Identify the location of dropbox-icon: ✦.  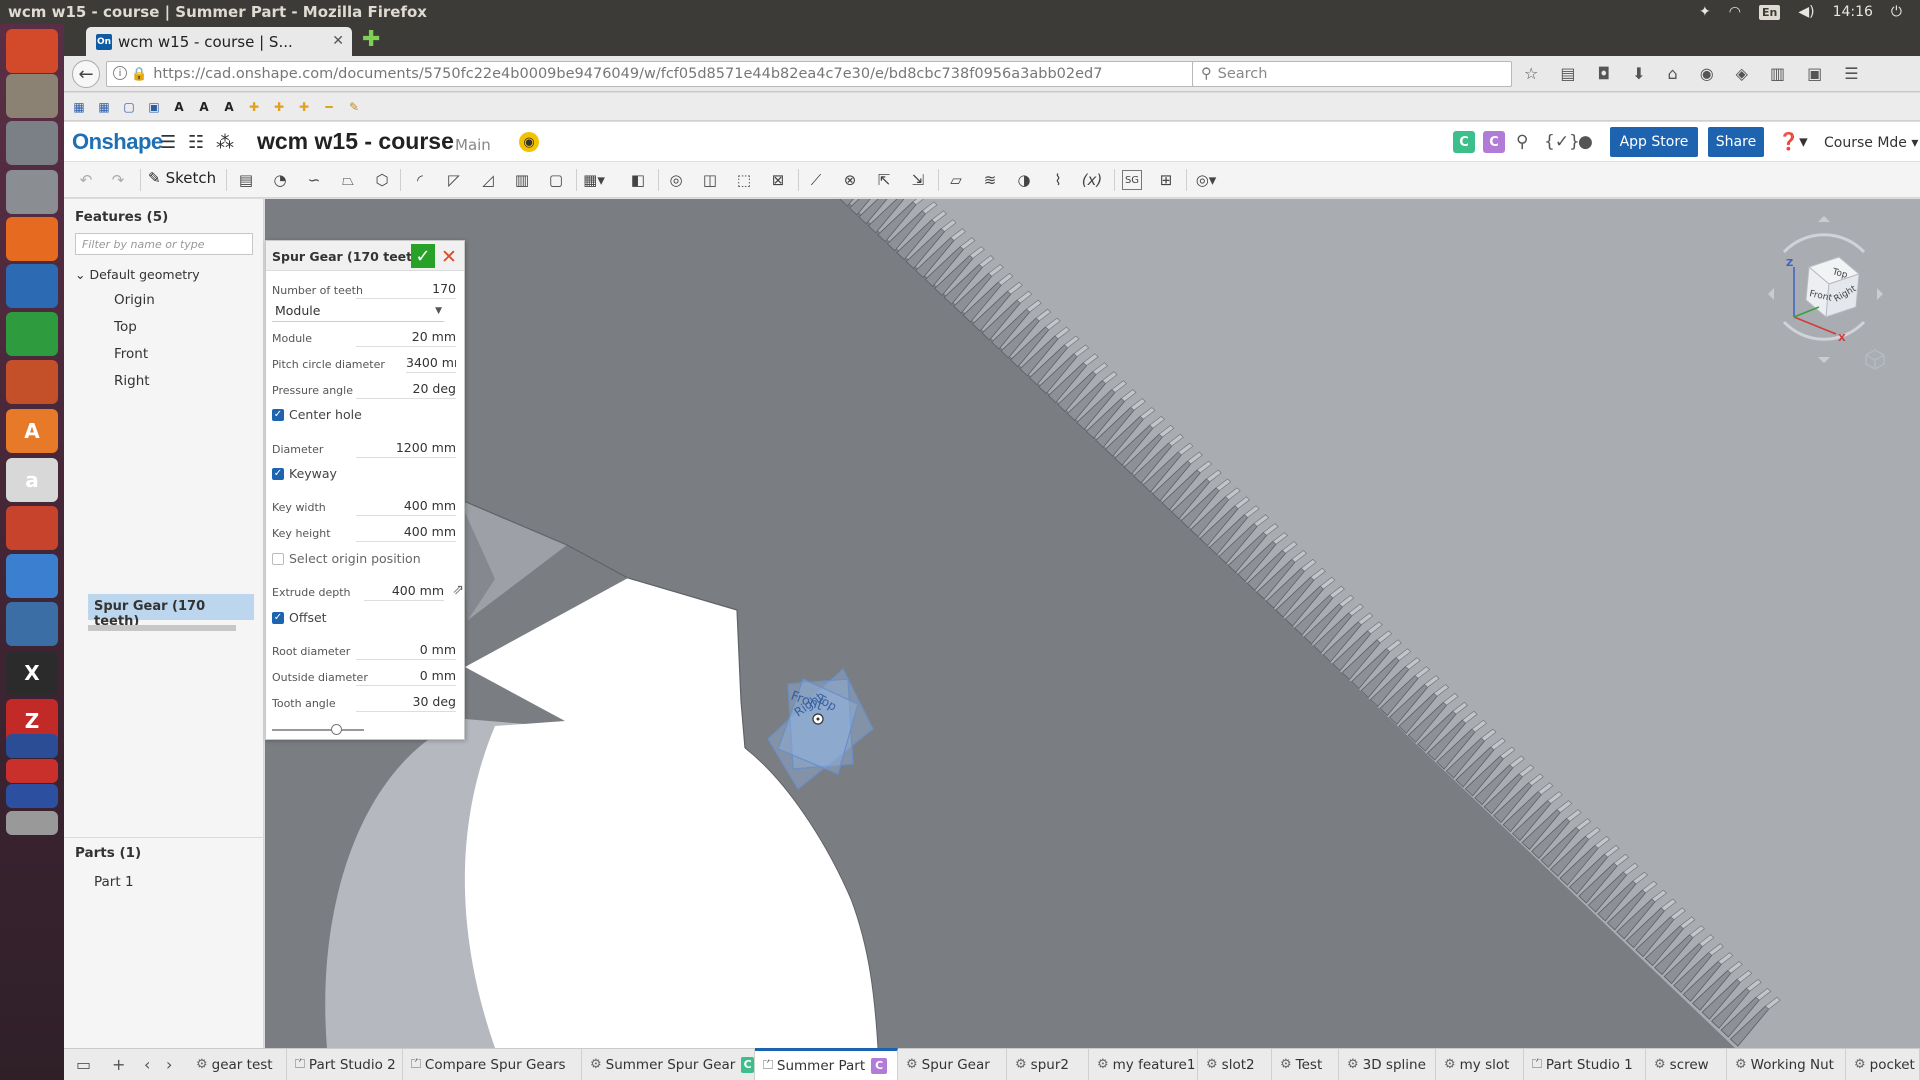
(1705, 12).